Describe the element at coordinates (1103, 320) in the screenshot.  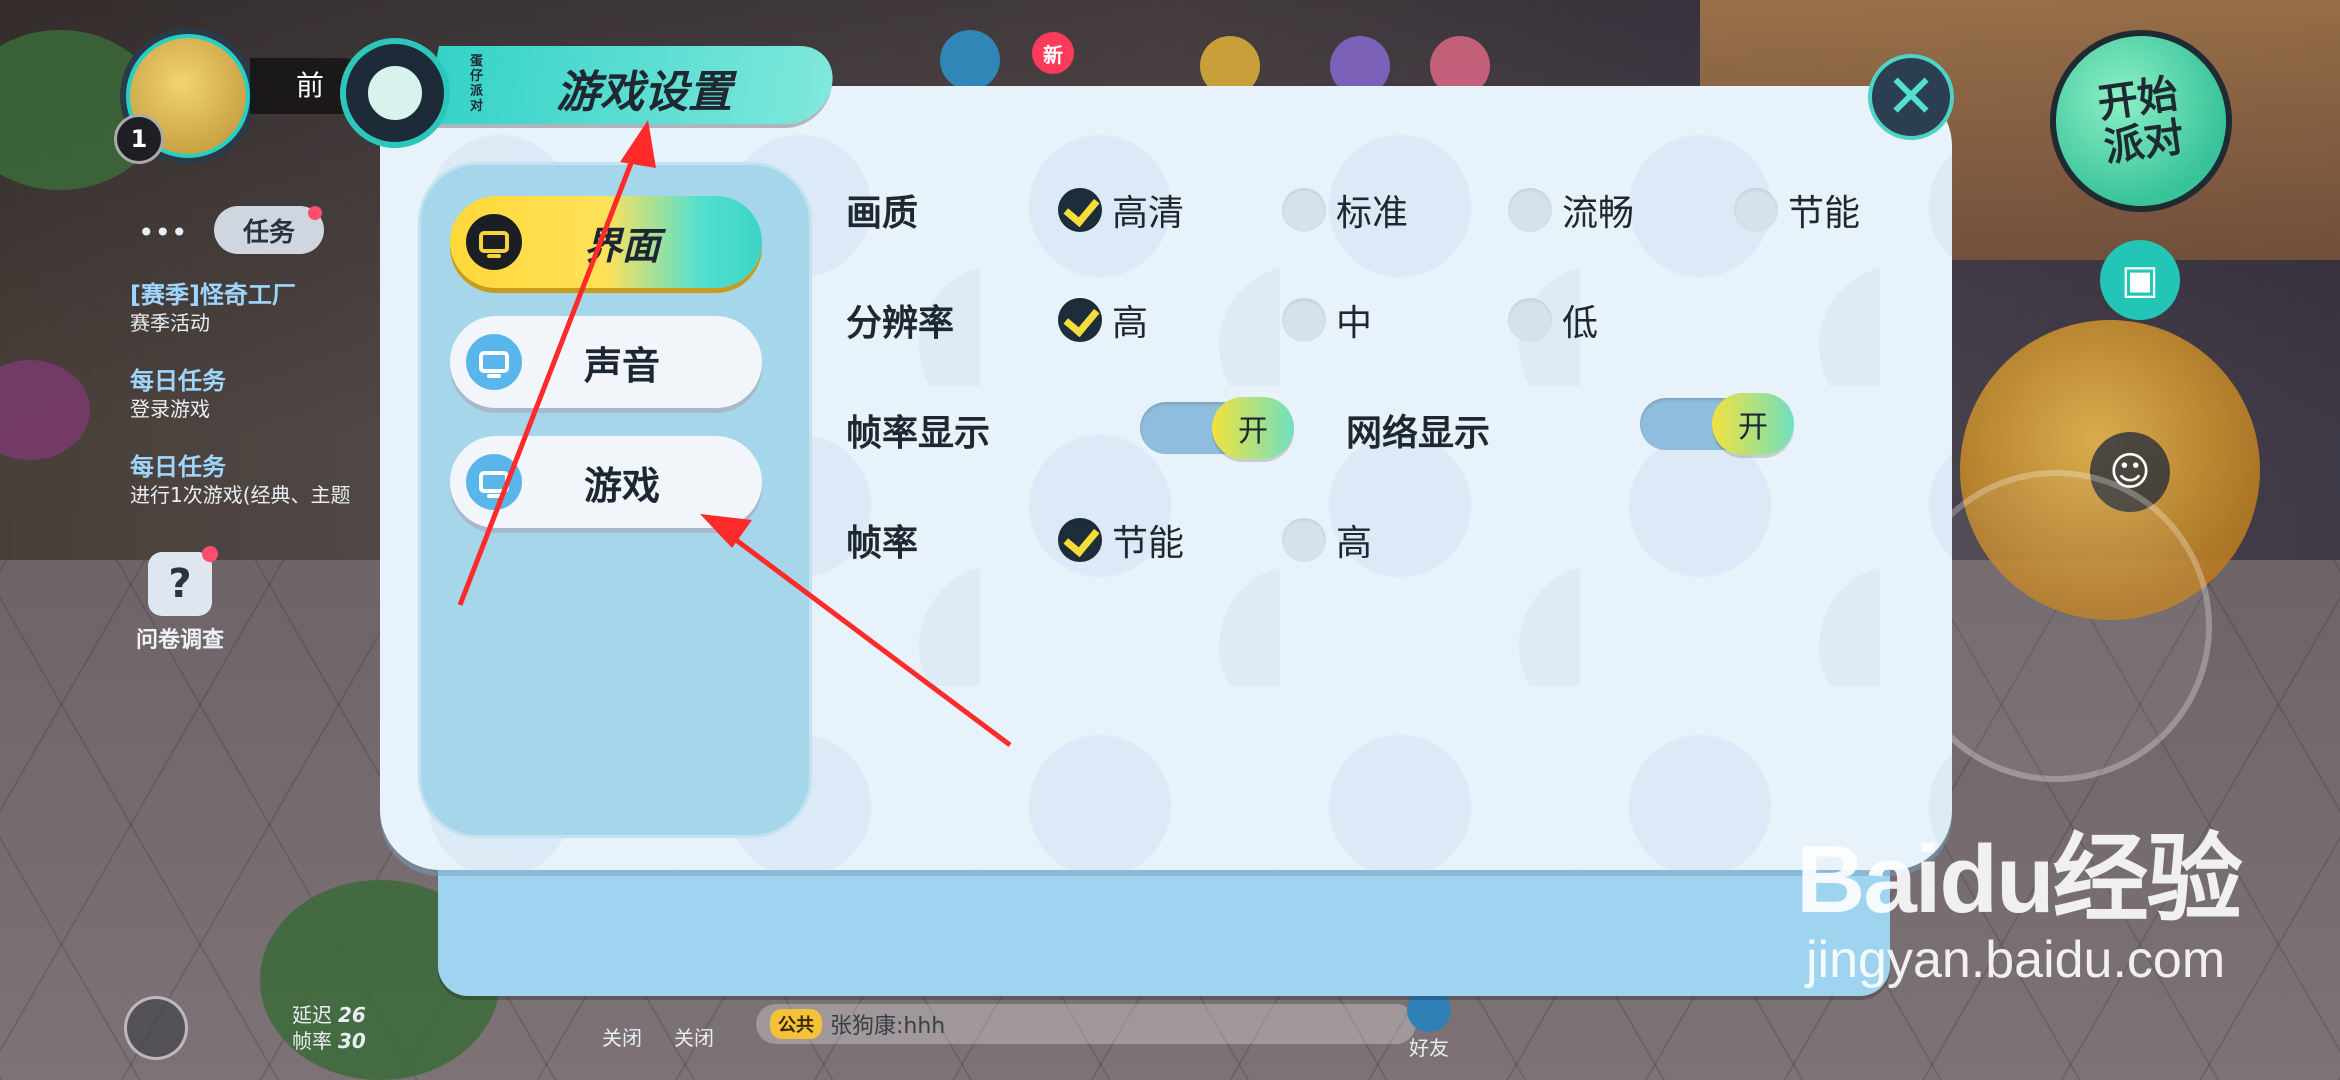
I see `resolution-option-high: 高` at that location.